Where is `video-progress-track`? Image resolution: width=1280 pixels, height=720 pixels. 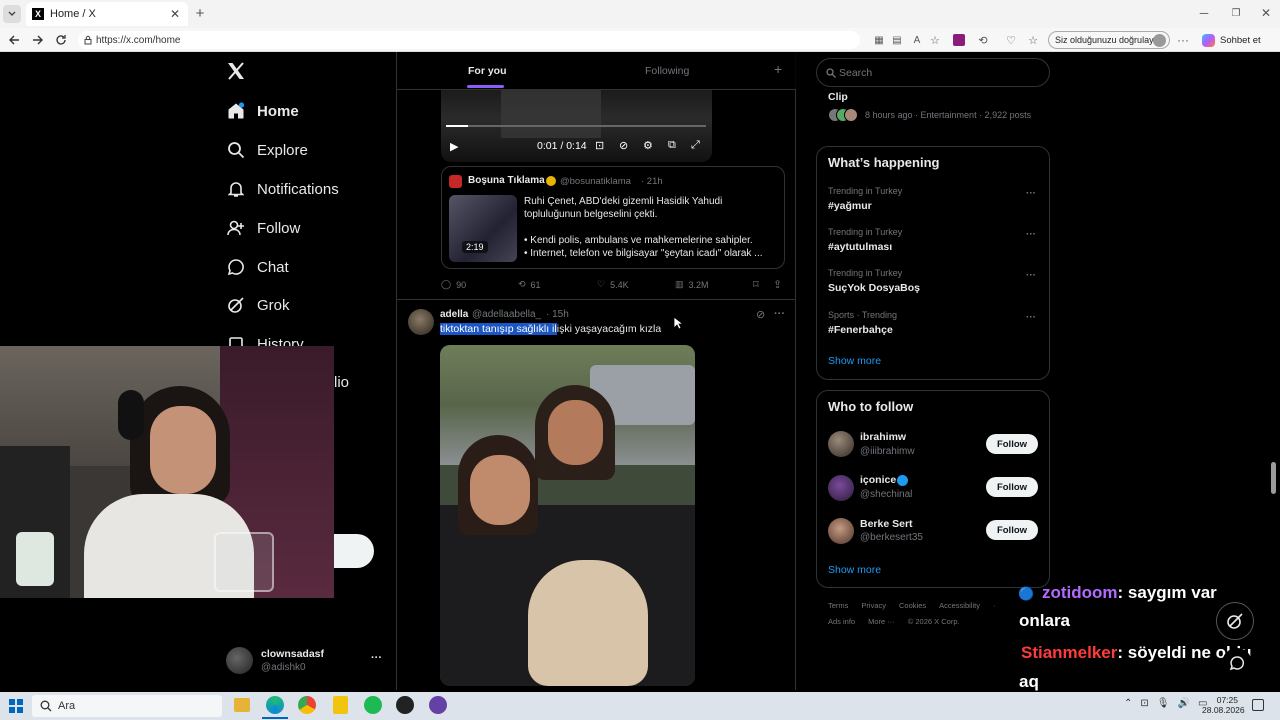 video-progress-track is located at coordinates (576, 126).